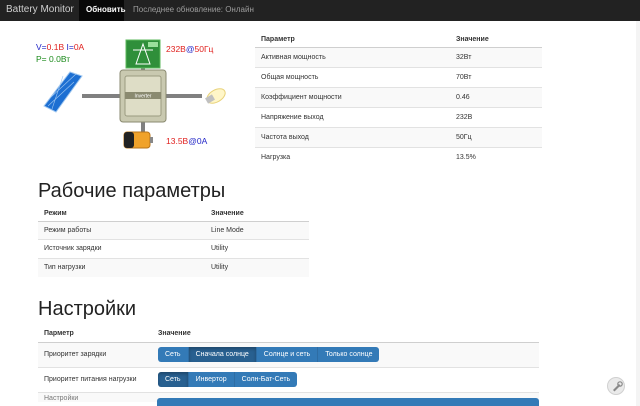 The width and height of the screenshot is (640, 406). What do you see at coordinates (95, 354) in the screenshot?
I see `charge-priority-label: Приоритет зарядки` at bounding box center [95, 354].